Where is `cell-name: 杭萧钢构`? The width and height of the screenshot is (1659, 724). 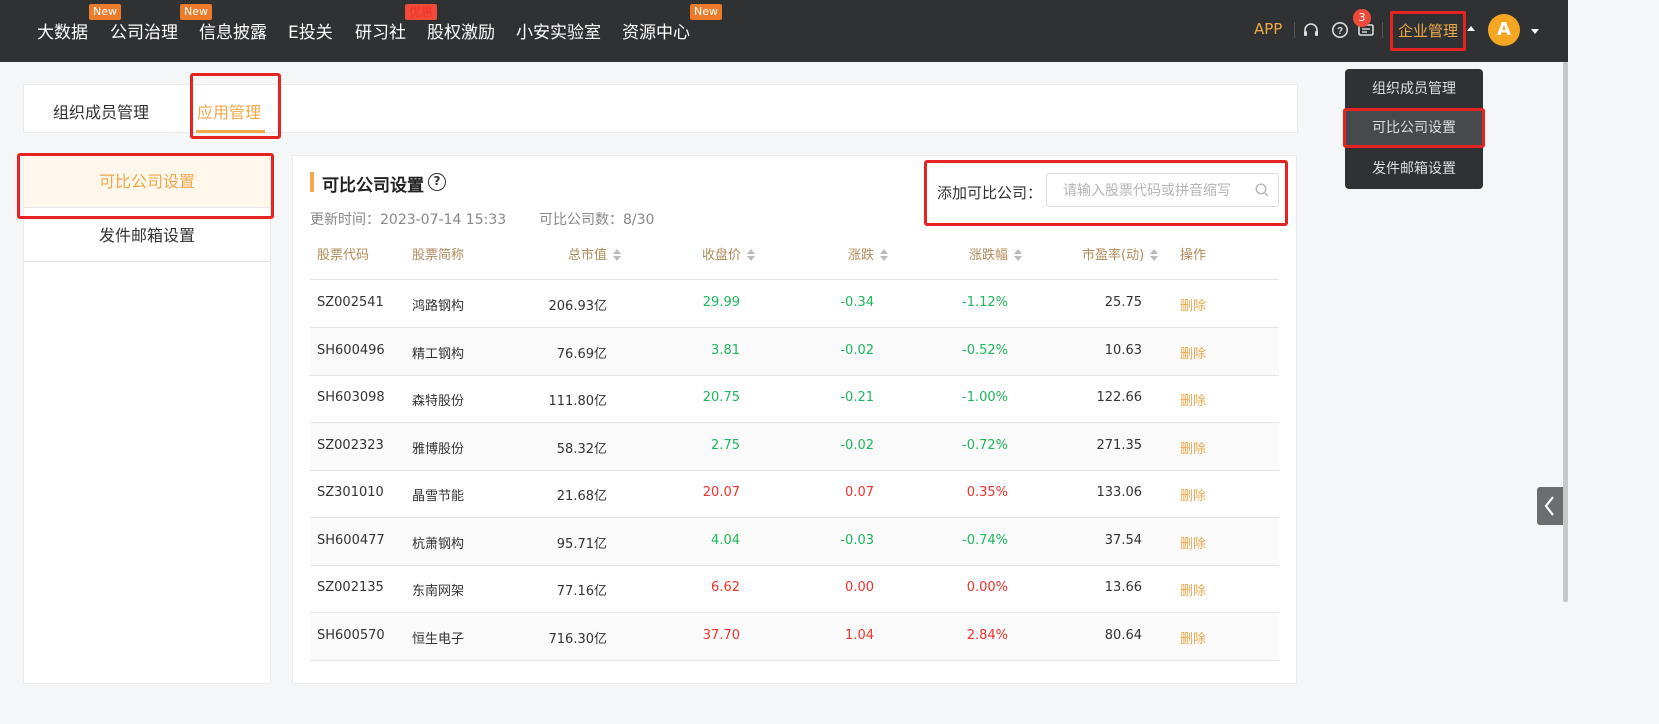
cell-name: 杭萧钢构 is located at coordinates (438, 544).